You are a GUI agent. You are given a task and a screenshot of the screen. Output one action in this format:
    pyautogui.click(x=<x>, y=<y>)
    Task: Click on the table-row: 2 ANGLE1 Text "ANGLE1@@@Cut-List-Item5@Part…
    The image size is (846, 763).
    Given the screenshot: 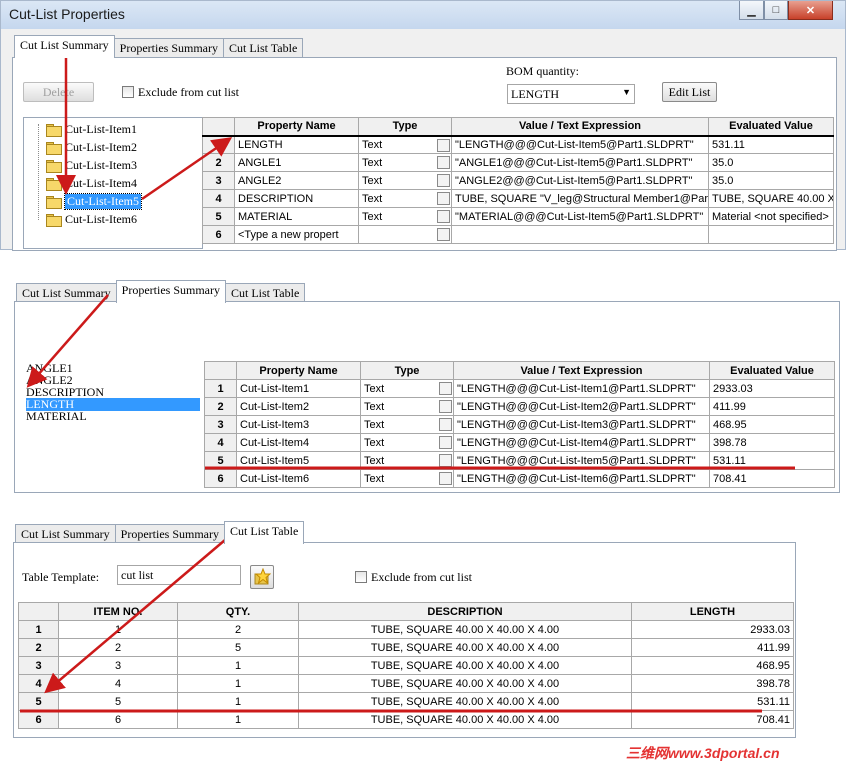 What is the action you would take?
    pyautogui.click(x=518, y=162)
    